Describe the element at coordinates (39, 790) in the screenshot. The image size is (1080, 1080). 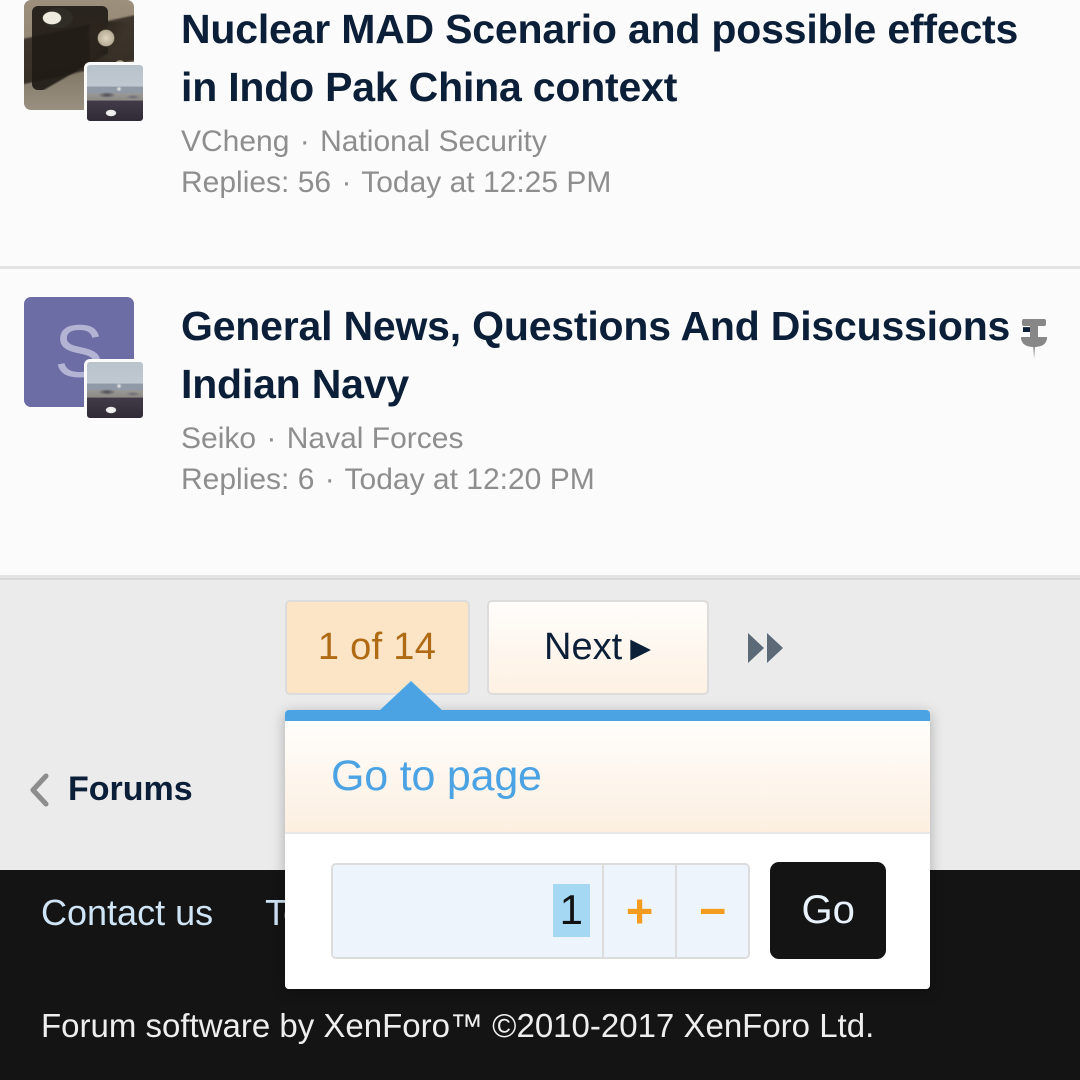
I see `chevron-left-icon` at that location.